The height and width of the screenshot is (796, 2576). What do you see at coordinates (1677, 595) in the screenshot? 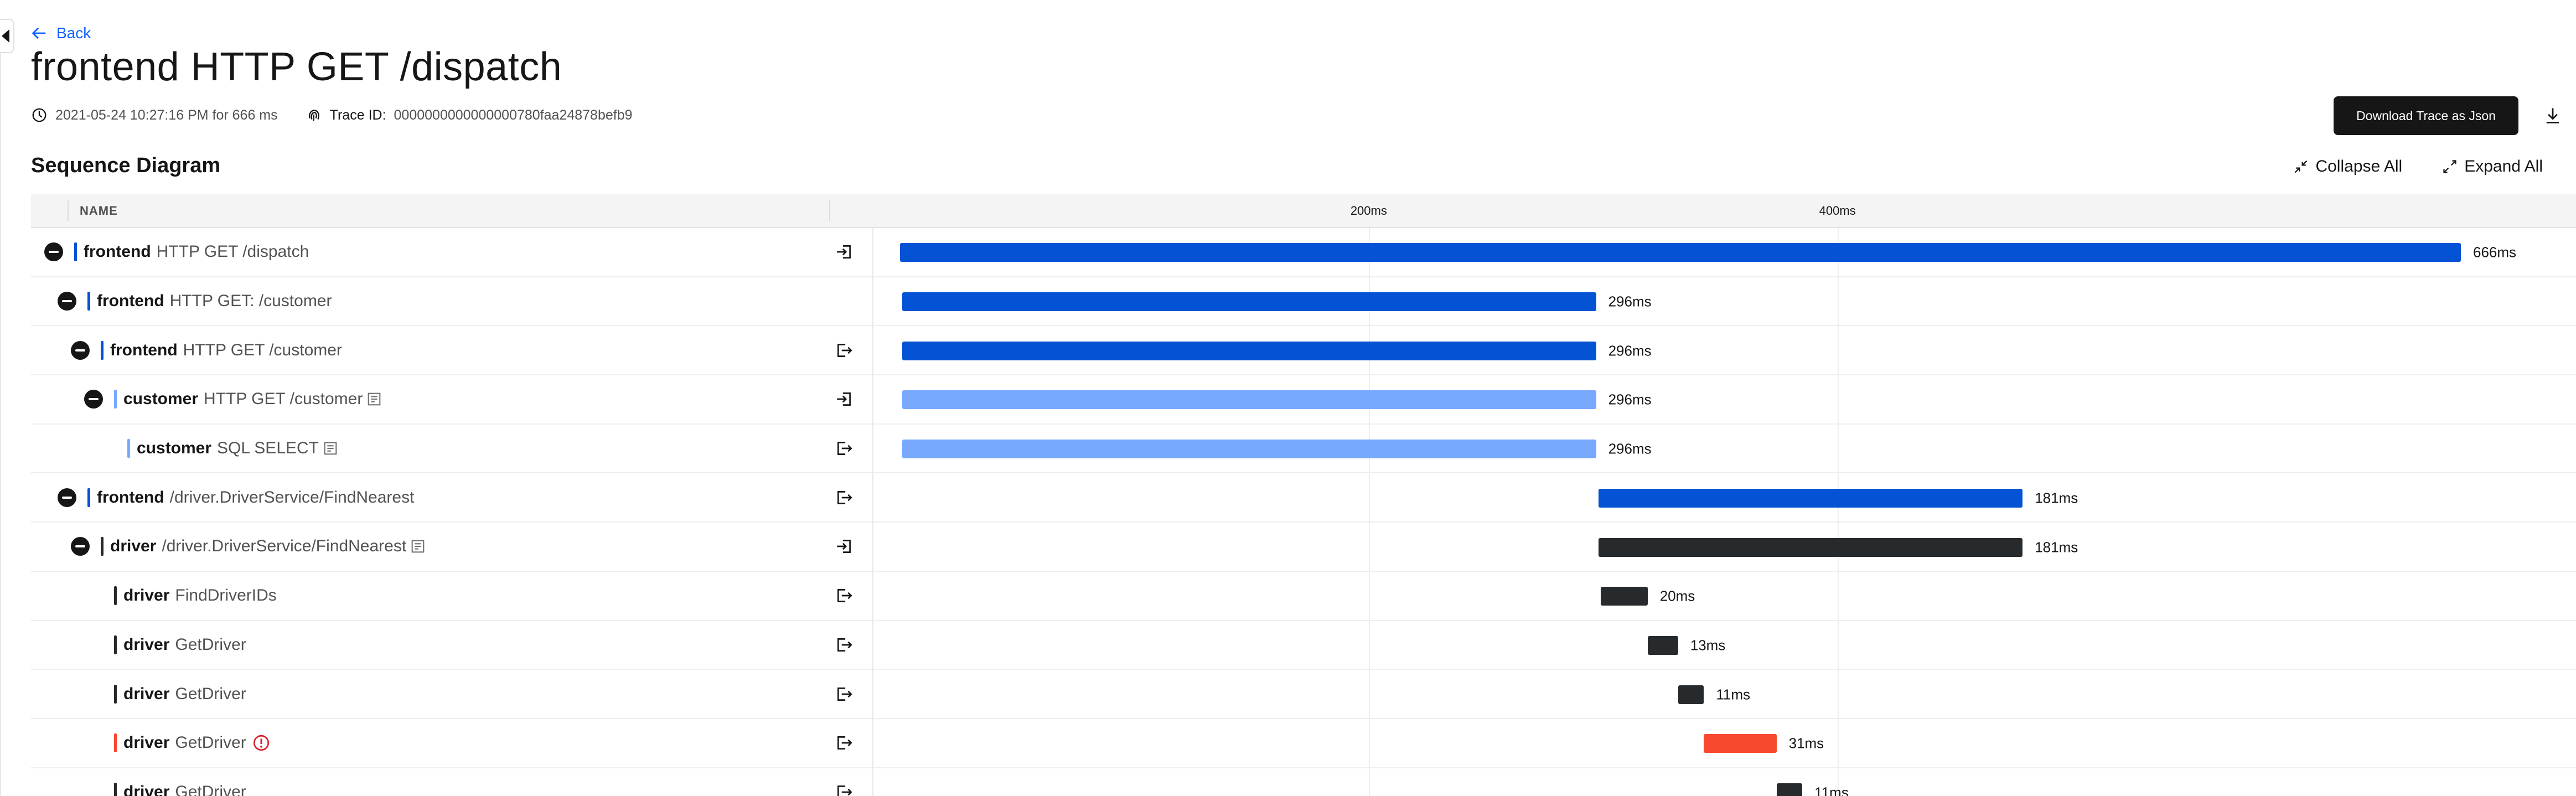
I see `span-duration-label: 20ms` at bounding box center [1677, 595].